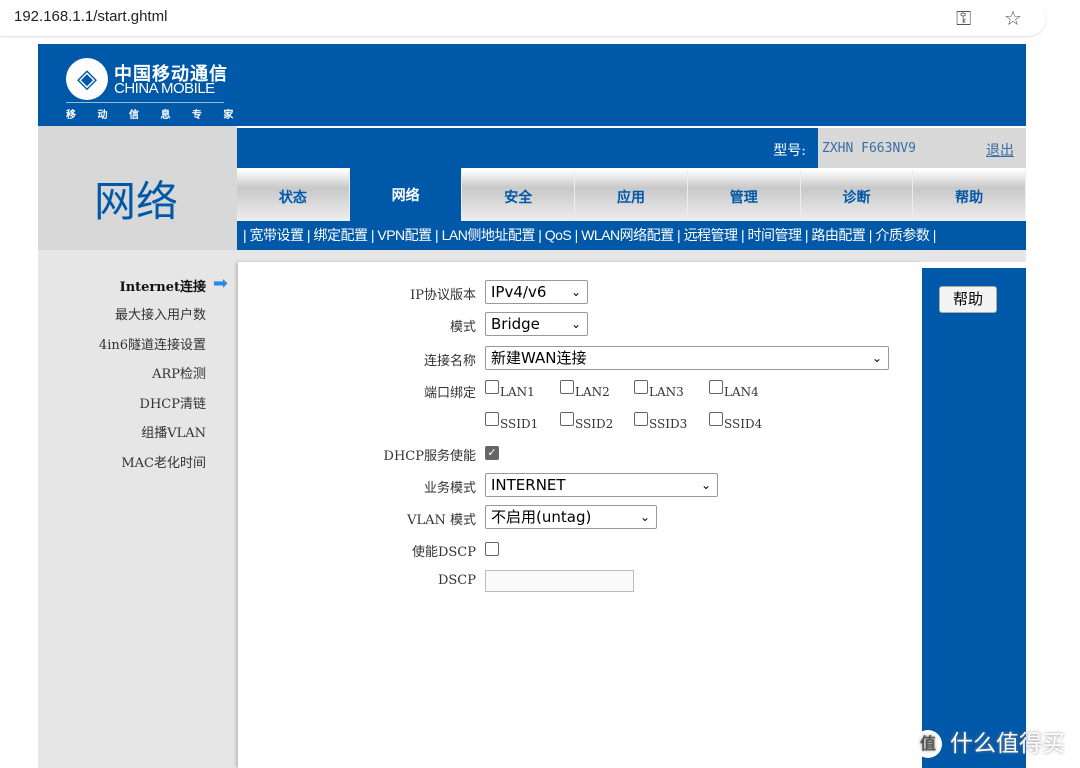  Describe the element at coordinates (517, 392) in the screenshot. I see `lan1-label: LAN1` at that location.